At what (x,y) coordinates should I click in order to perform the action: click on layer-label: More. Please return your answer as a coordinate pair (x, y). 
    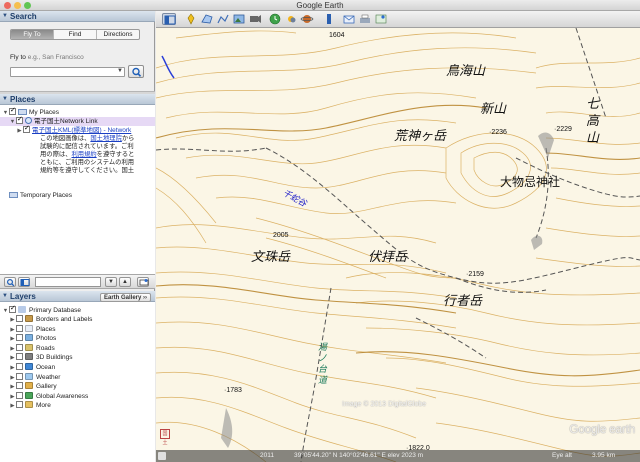
    Looking at the image, I should click on (43, 406).